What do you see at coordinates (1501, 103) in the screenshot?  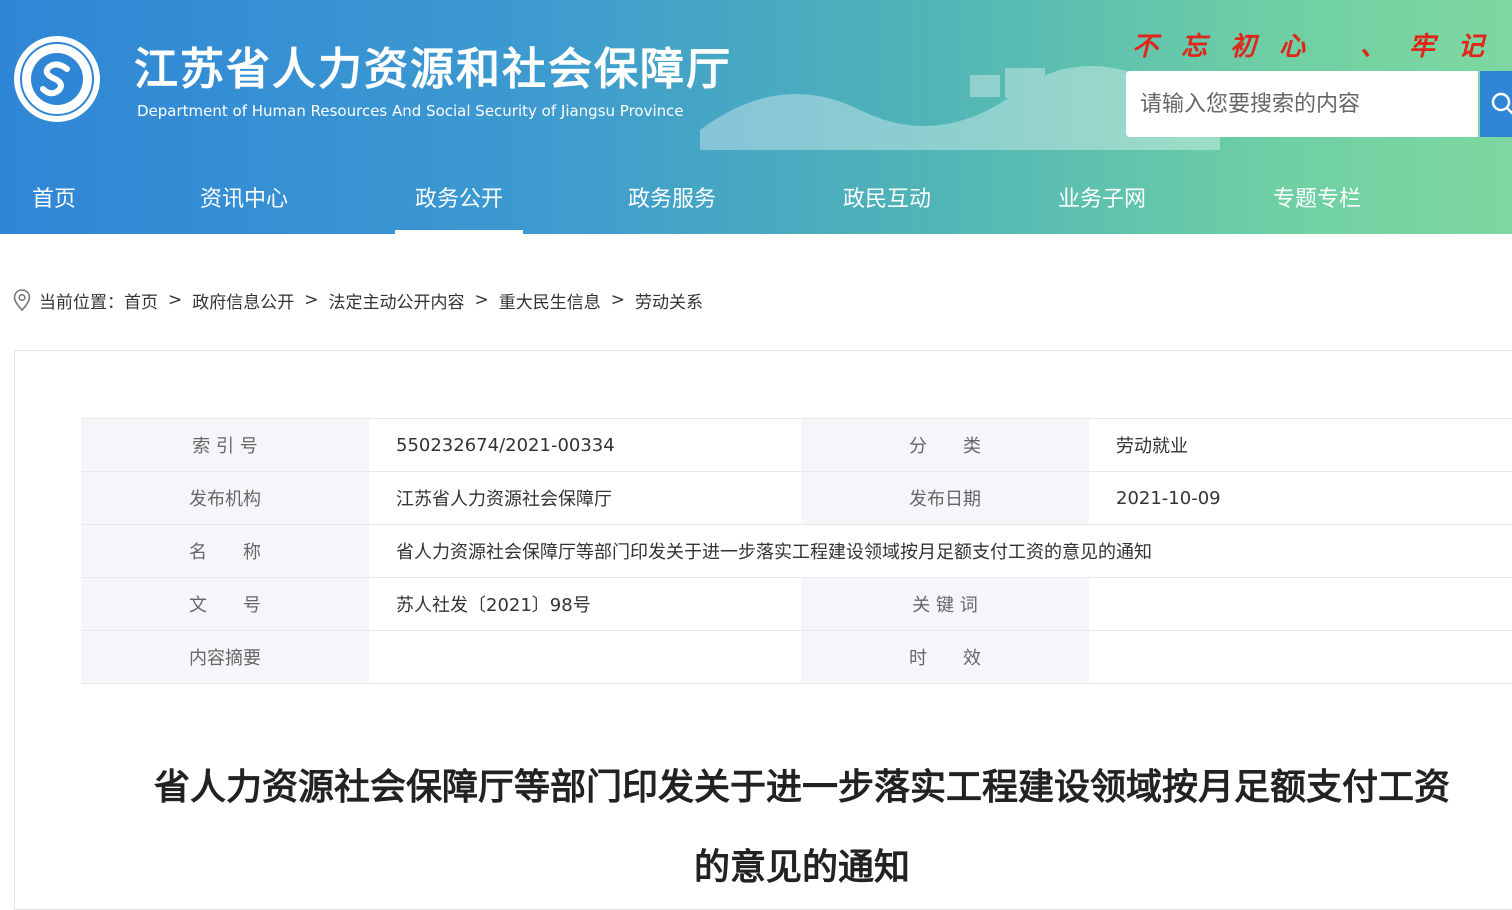 I see `search-icon` at bounding box center [1501, 103].